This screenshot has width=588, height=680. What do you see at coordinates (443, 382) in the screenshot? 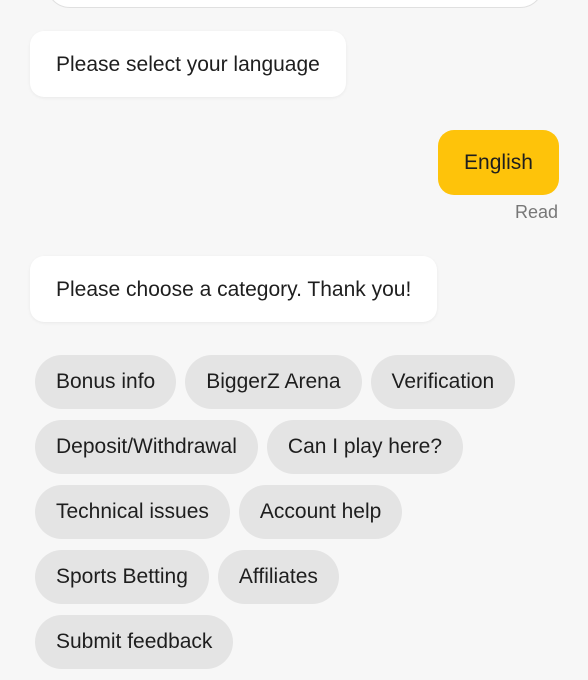
I see `chip-verification: Verification` at bounding box center [443, 382].